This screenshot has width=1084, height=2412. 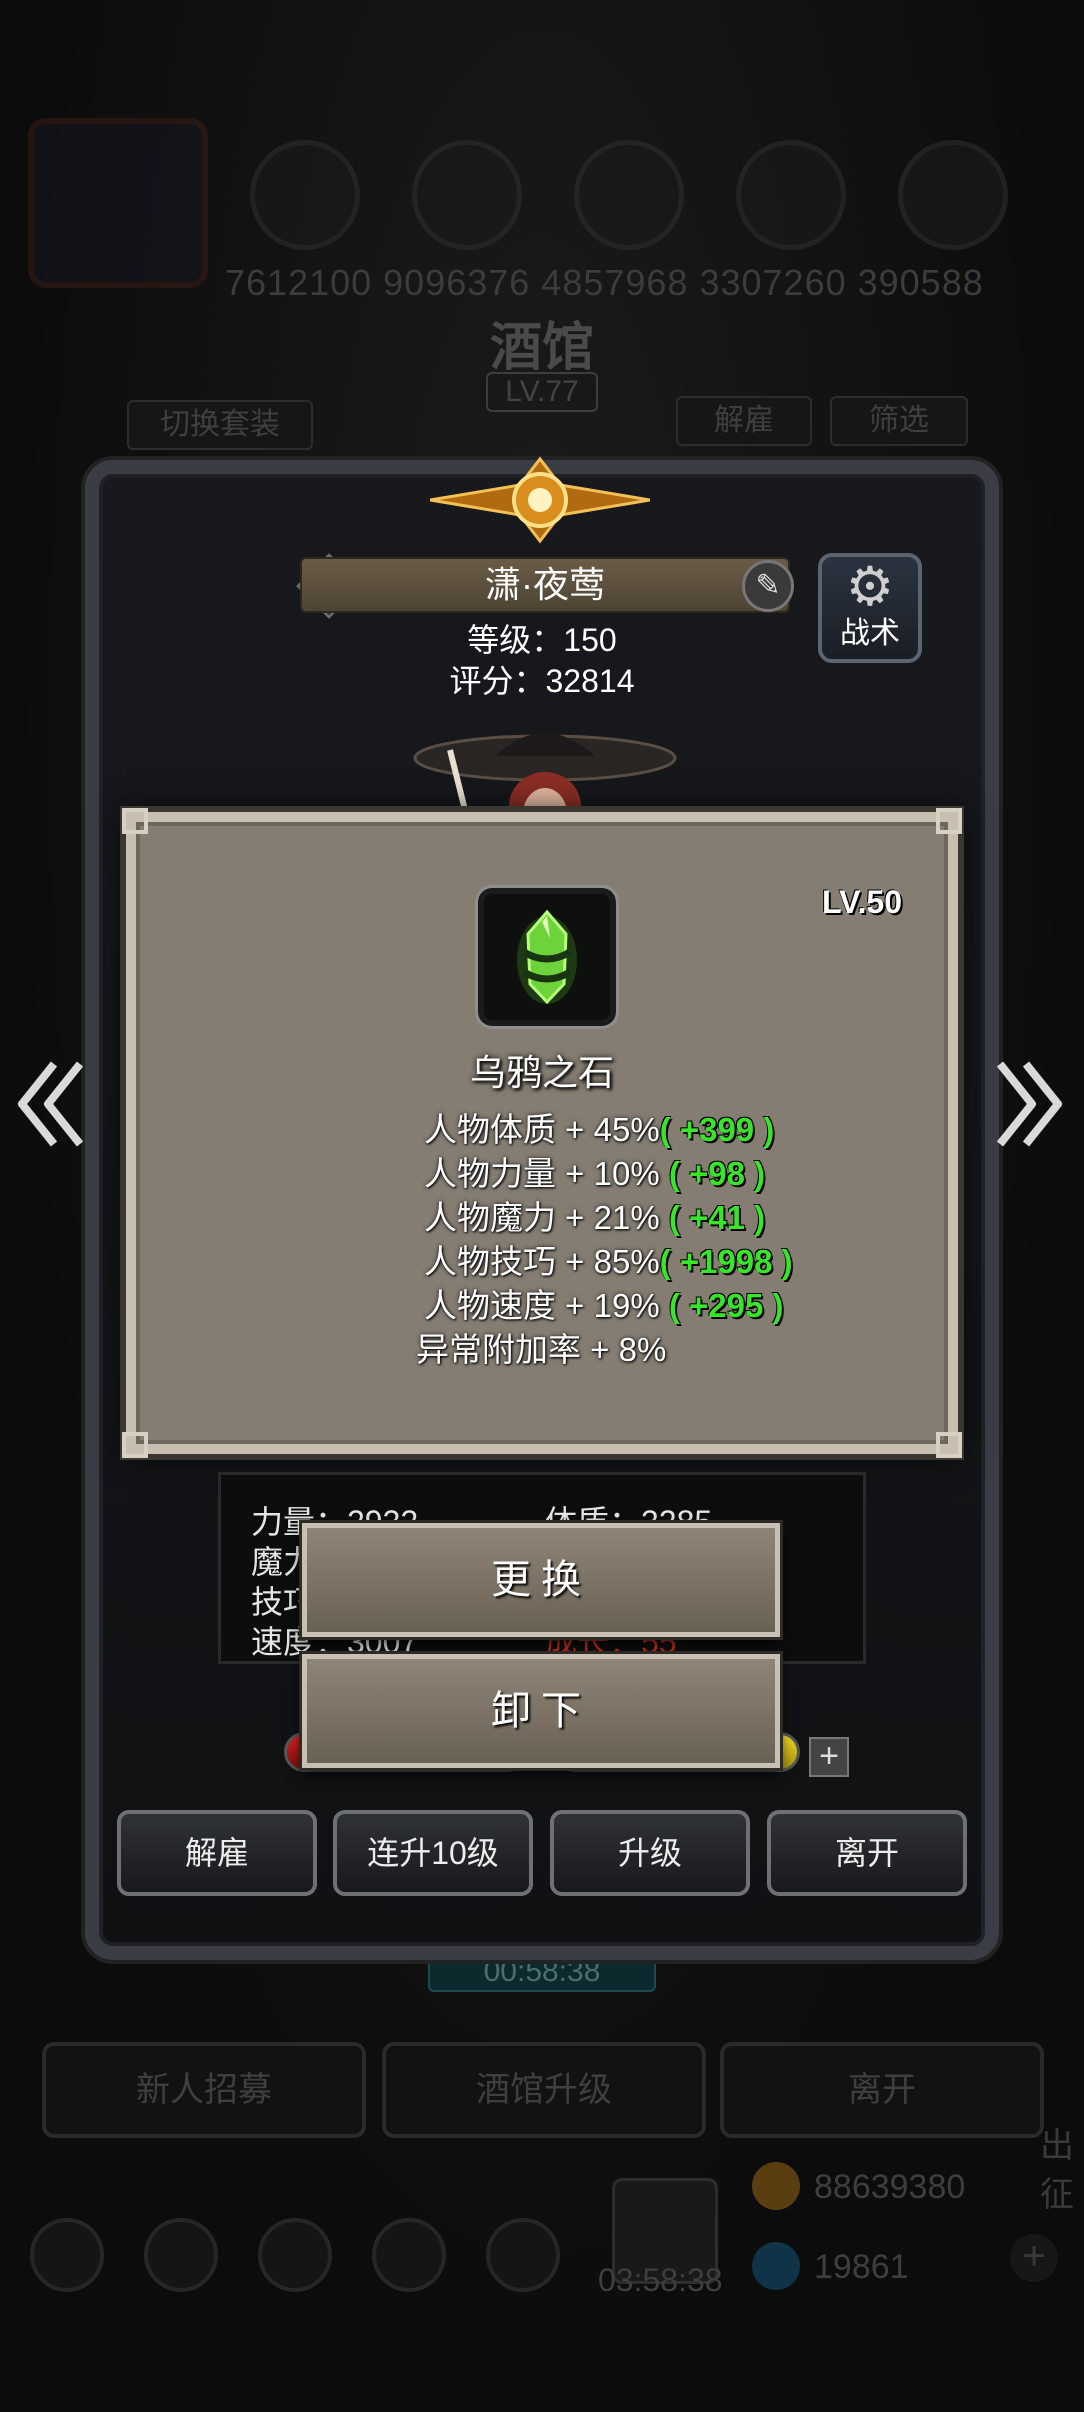 I want to click on item-icon-frame, so click(x=547, y=957).